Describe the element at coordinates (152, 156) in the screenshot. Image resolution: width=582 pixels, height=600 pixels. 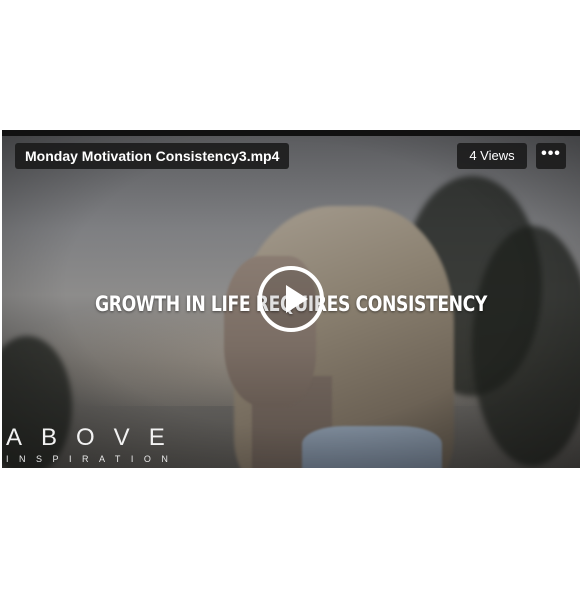
I see `video-title: Monday Motivation Consistency3.mp4` at that location.